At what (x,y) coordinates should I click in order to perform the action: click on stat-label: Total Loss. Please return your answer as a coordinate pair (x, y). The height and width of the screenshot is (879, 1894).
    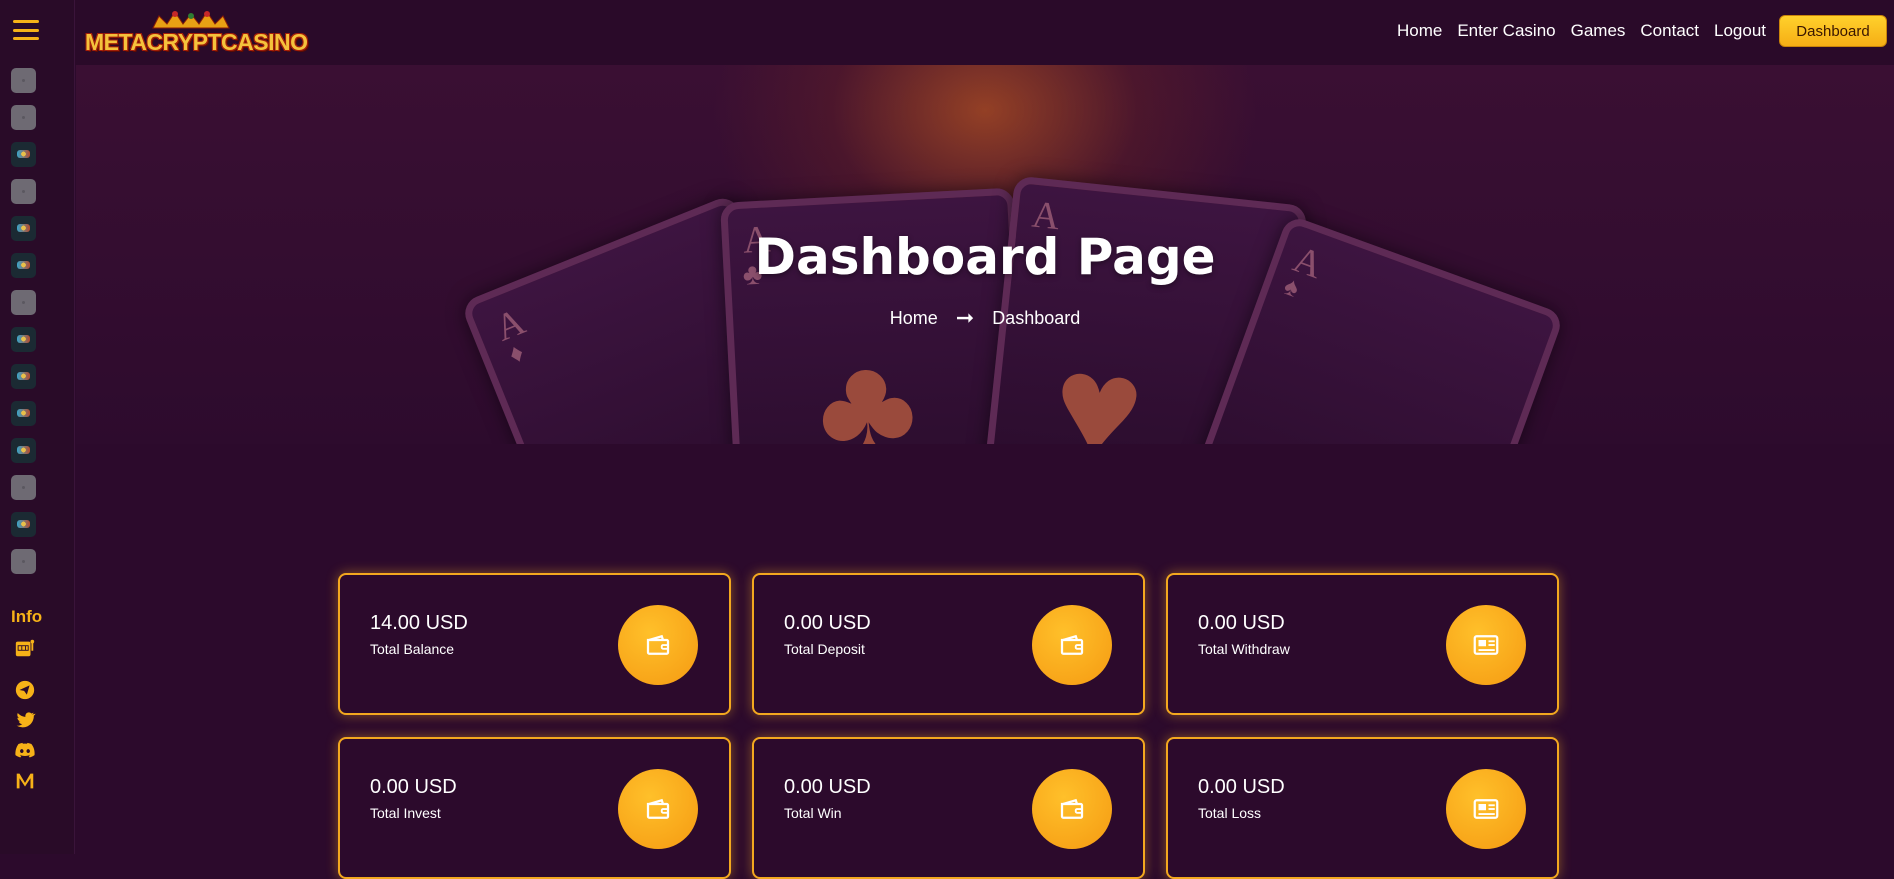
    Looking at the image, I should click on (1230, 813).